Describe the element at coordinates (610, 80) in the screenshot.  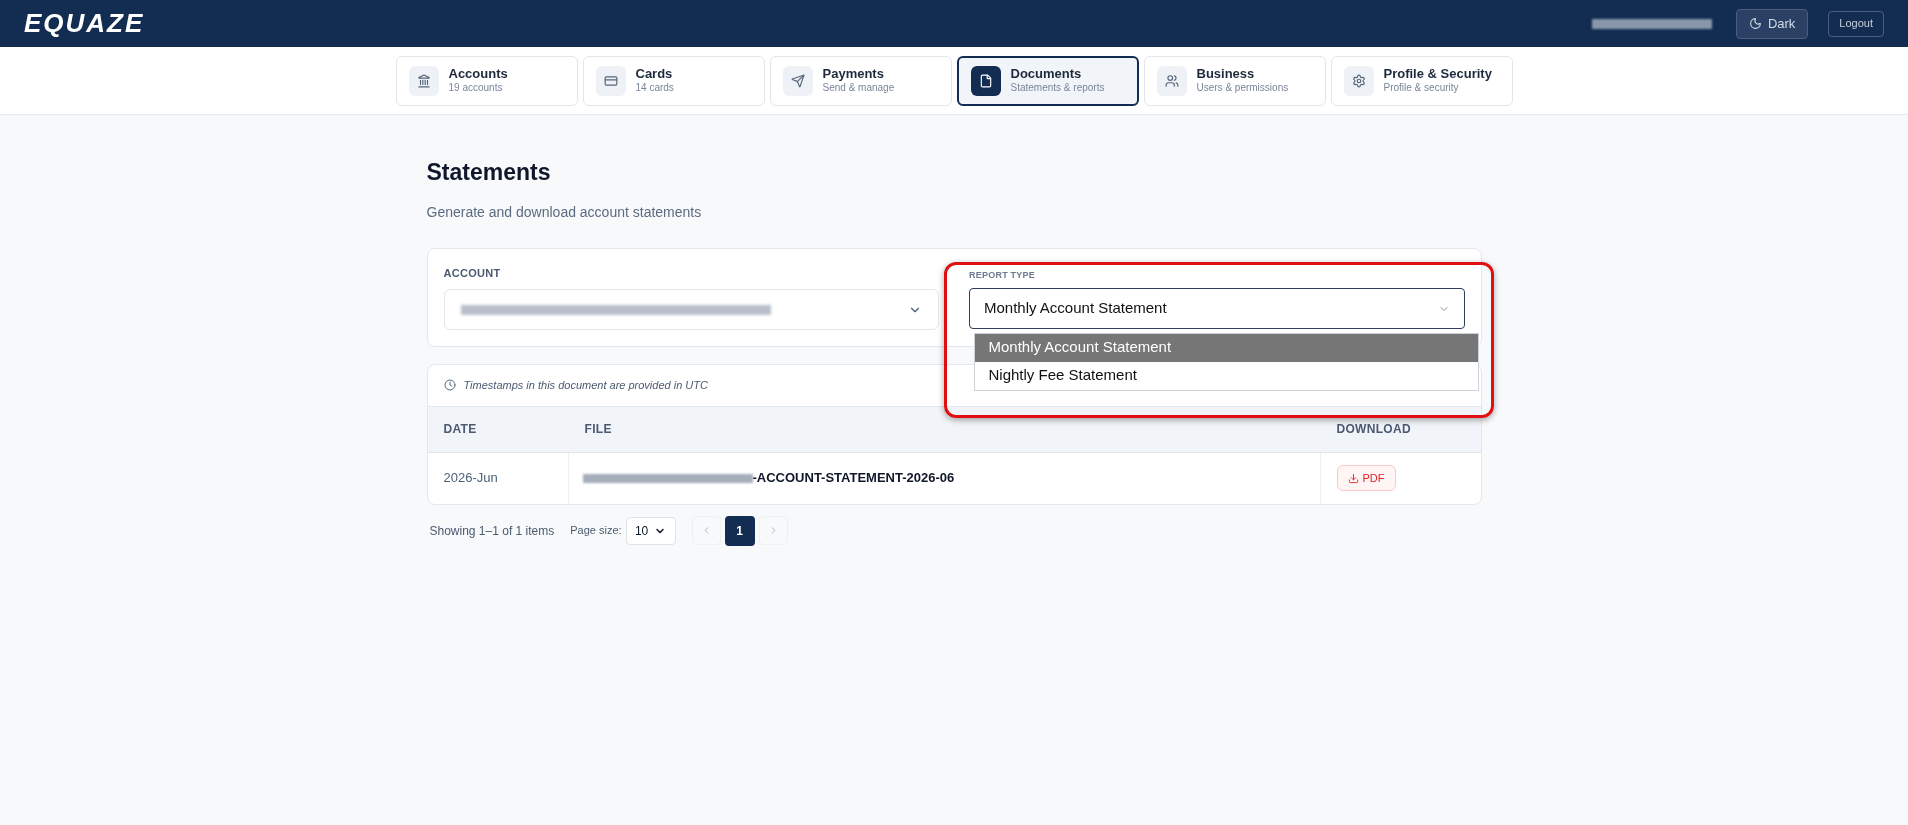
I see `card-icon` at that location.